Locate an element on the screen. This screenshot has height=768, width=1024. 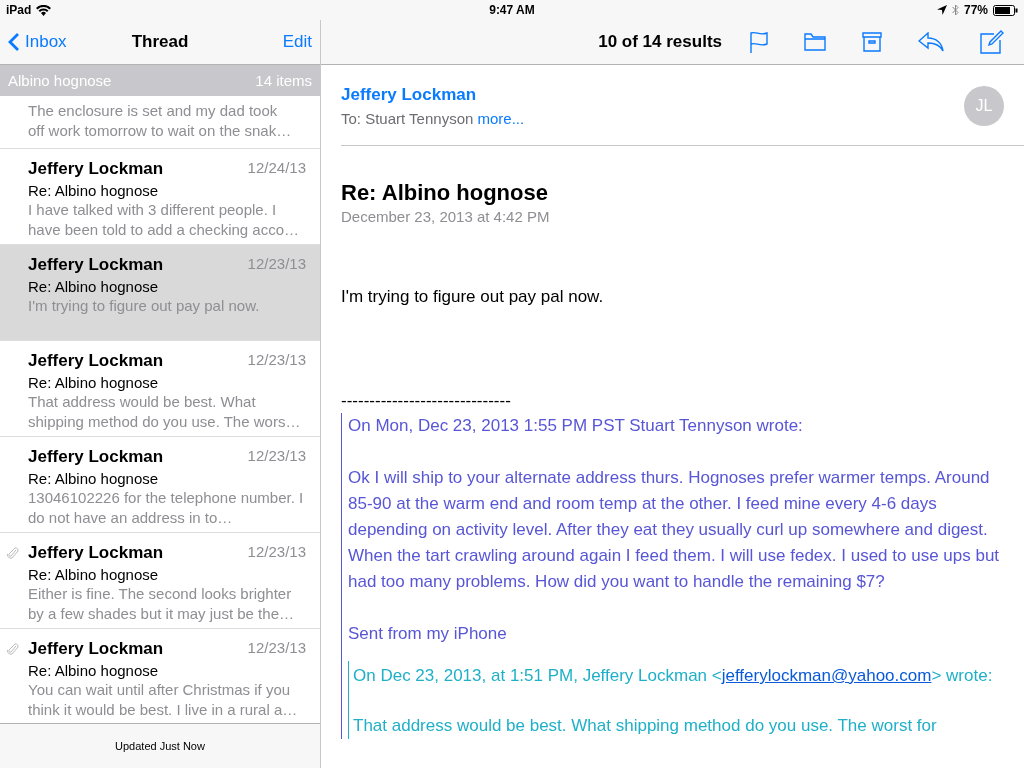
message-date: December 23, 2013 at 4:42 PM is located at coordinates (446, 216).